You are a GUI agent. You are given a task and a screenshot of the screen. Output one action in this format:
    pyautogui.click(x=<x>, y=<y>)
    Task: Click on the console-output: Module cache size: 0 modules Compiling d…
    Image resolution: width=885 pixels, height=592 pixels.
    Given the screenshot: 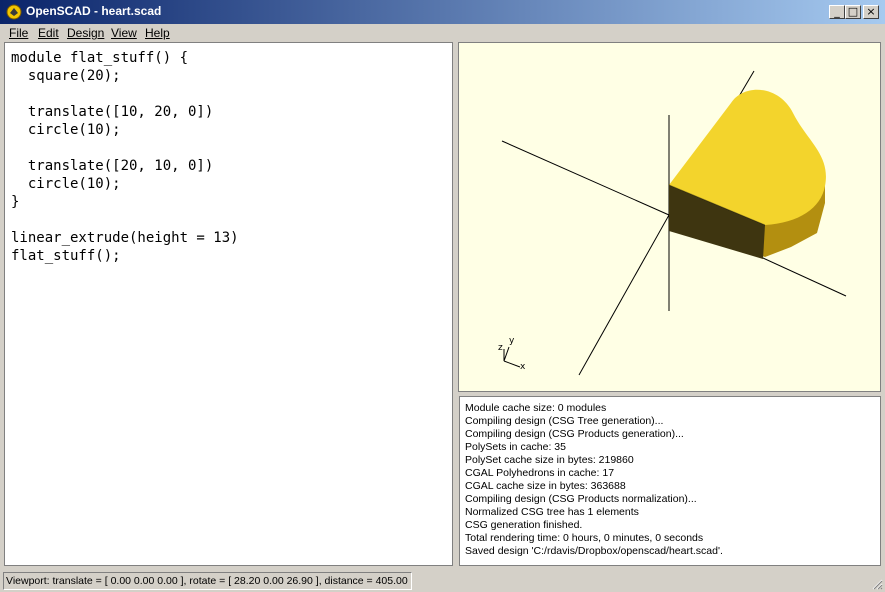 What is the action you would take?
    pyautogui.click(x=670, y=481)
    